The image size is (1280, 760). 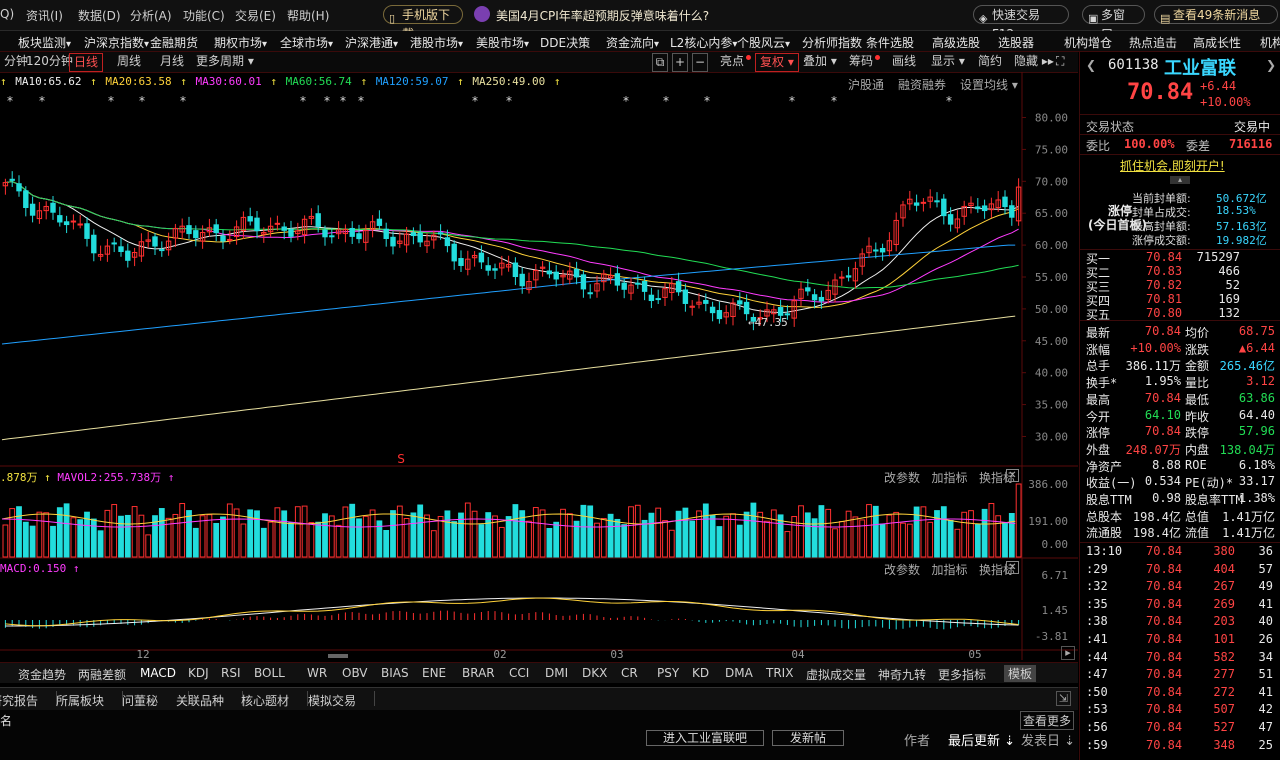 I want to click on collapse-icon: ▴, so click(x=1180, y=180).